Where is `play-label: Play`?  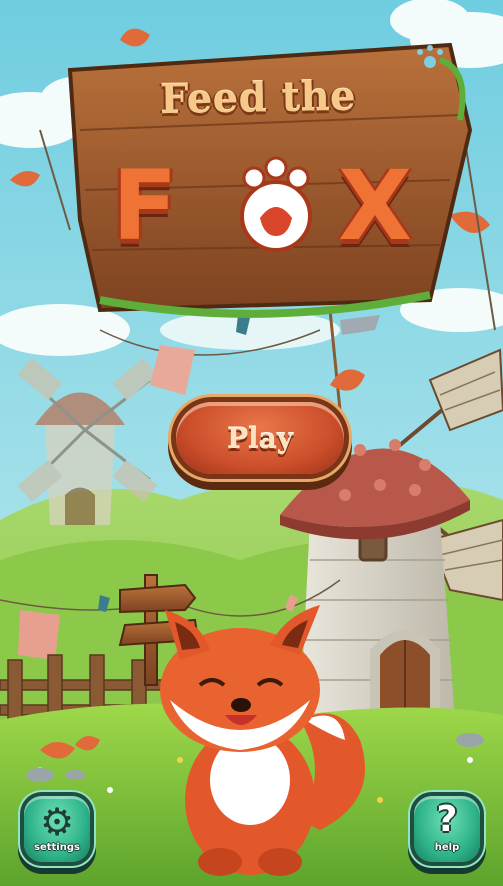
play-label: Play is located at coordinates (260, 438).